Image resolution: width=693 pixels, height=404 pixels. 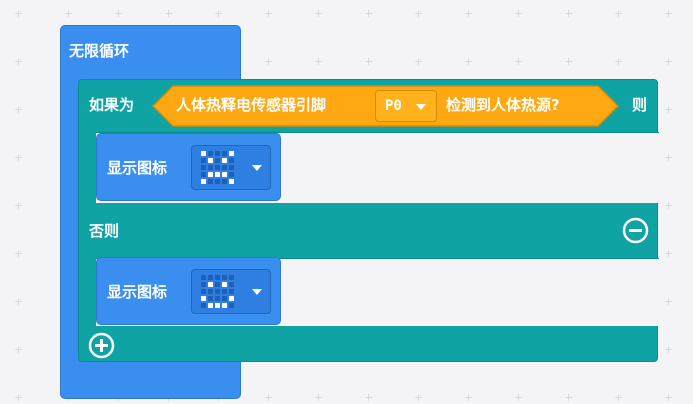 I want to click on show-icon-label-2: 显示图标, so click(x=137, y=292).